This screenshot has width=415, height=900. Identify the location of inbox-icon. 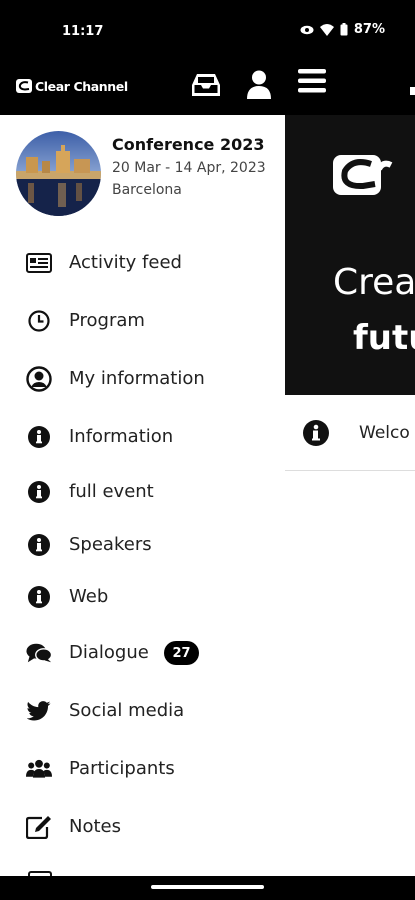
(206, 85).